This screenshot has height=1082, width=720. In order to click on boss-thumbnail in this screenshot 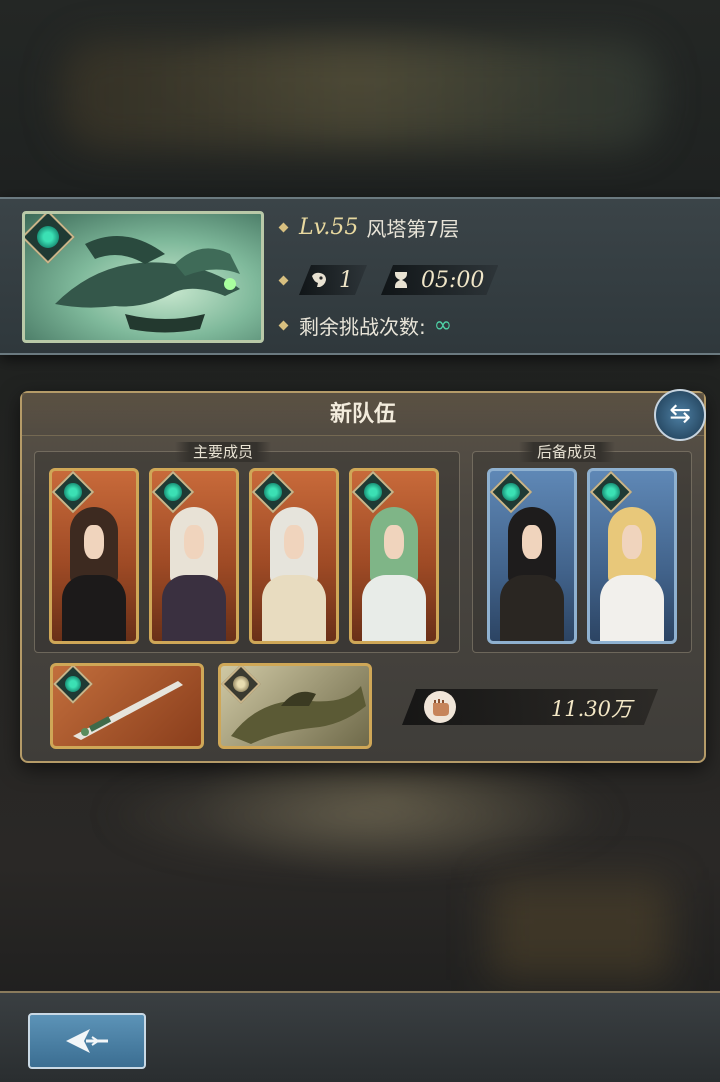, I will do `click(143, 277)`.